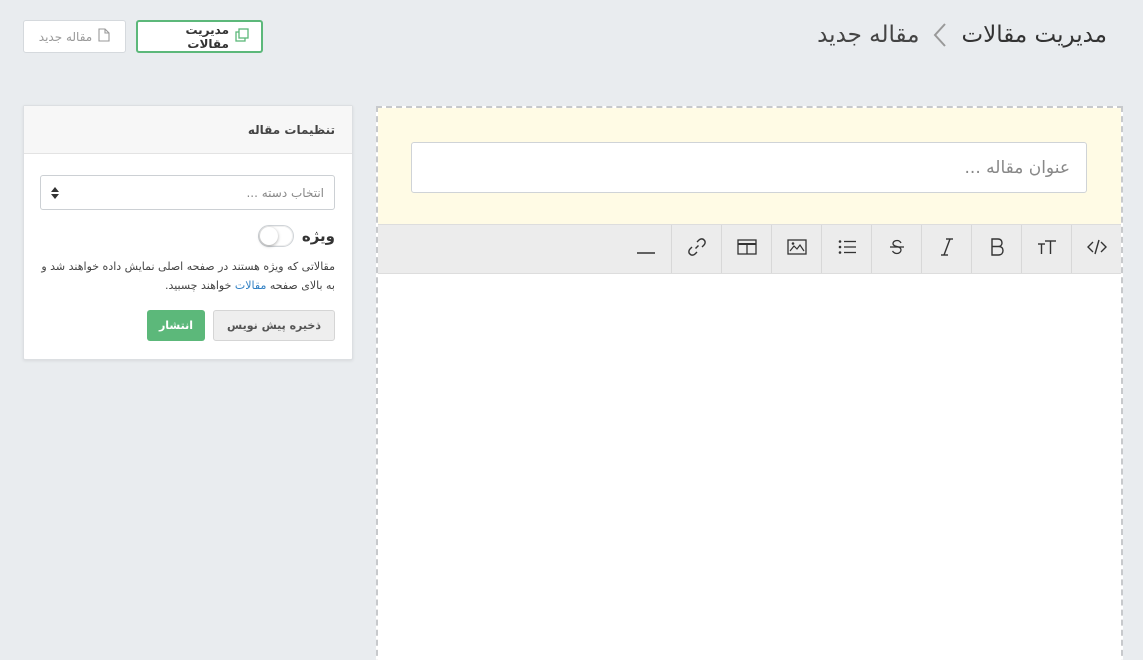  Describe the element at coordinates (940, 35) in the screenshot. I see `chevron-left-icon` at that location.